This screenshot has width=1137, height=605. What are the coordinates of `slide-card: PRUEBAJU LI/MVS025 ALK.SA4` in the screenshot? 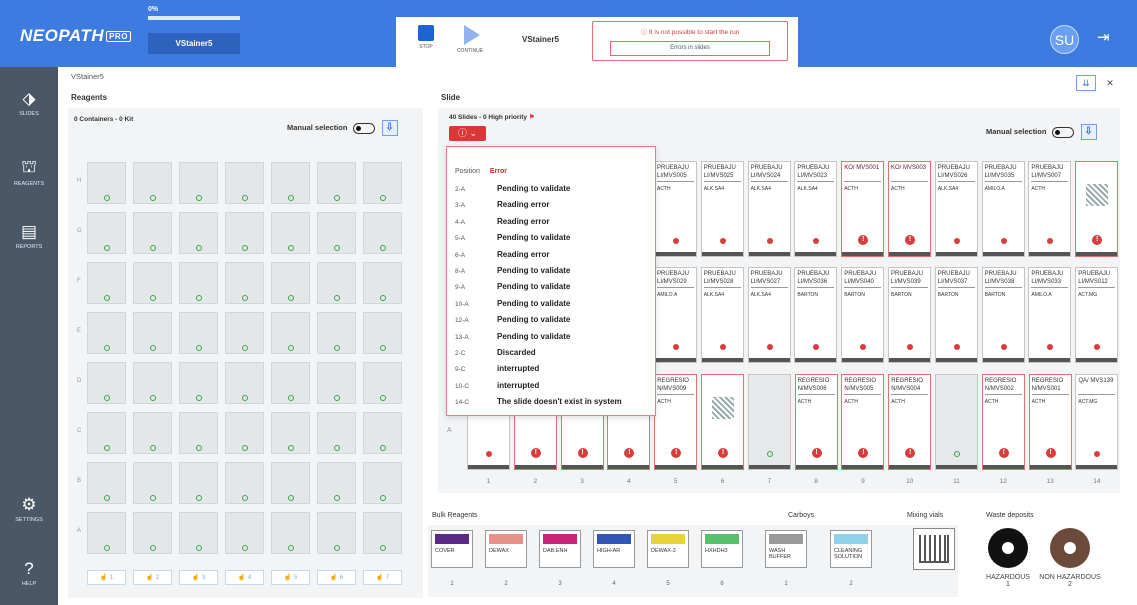 It's located at (722, 209).